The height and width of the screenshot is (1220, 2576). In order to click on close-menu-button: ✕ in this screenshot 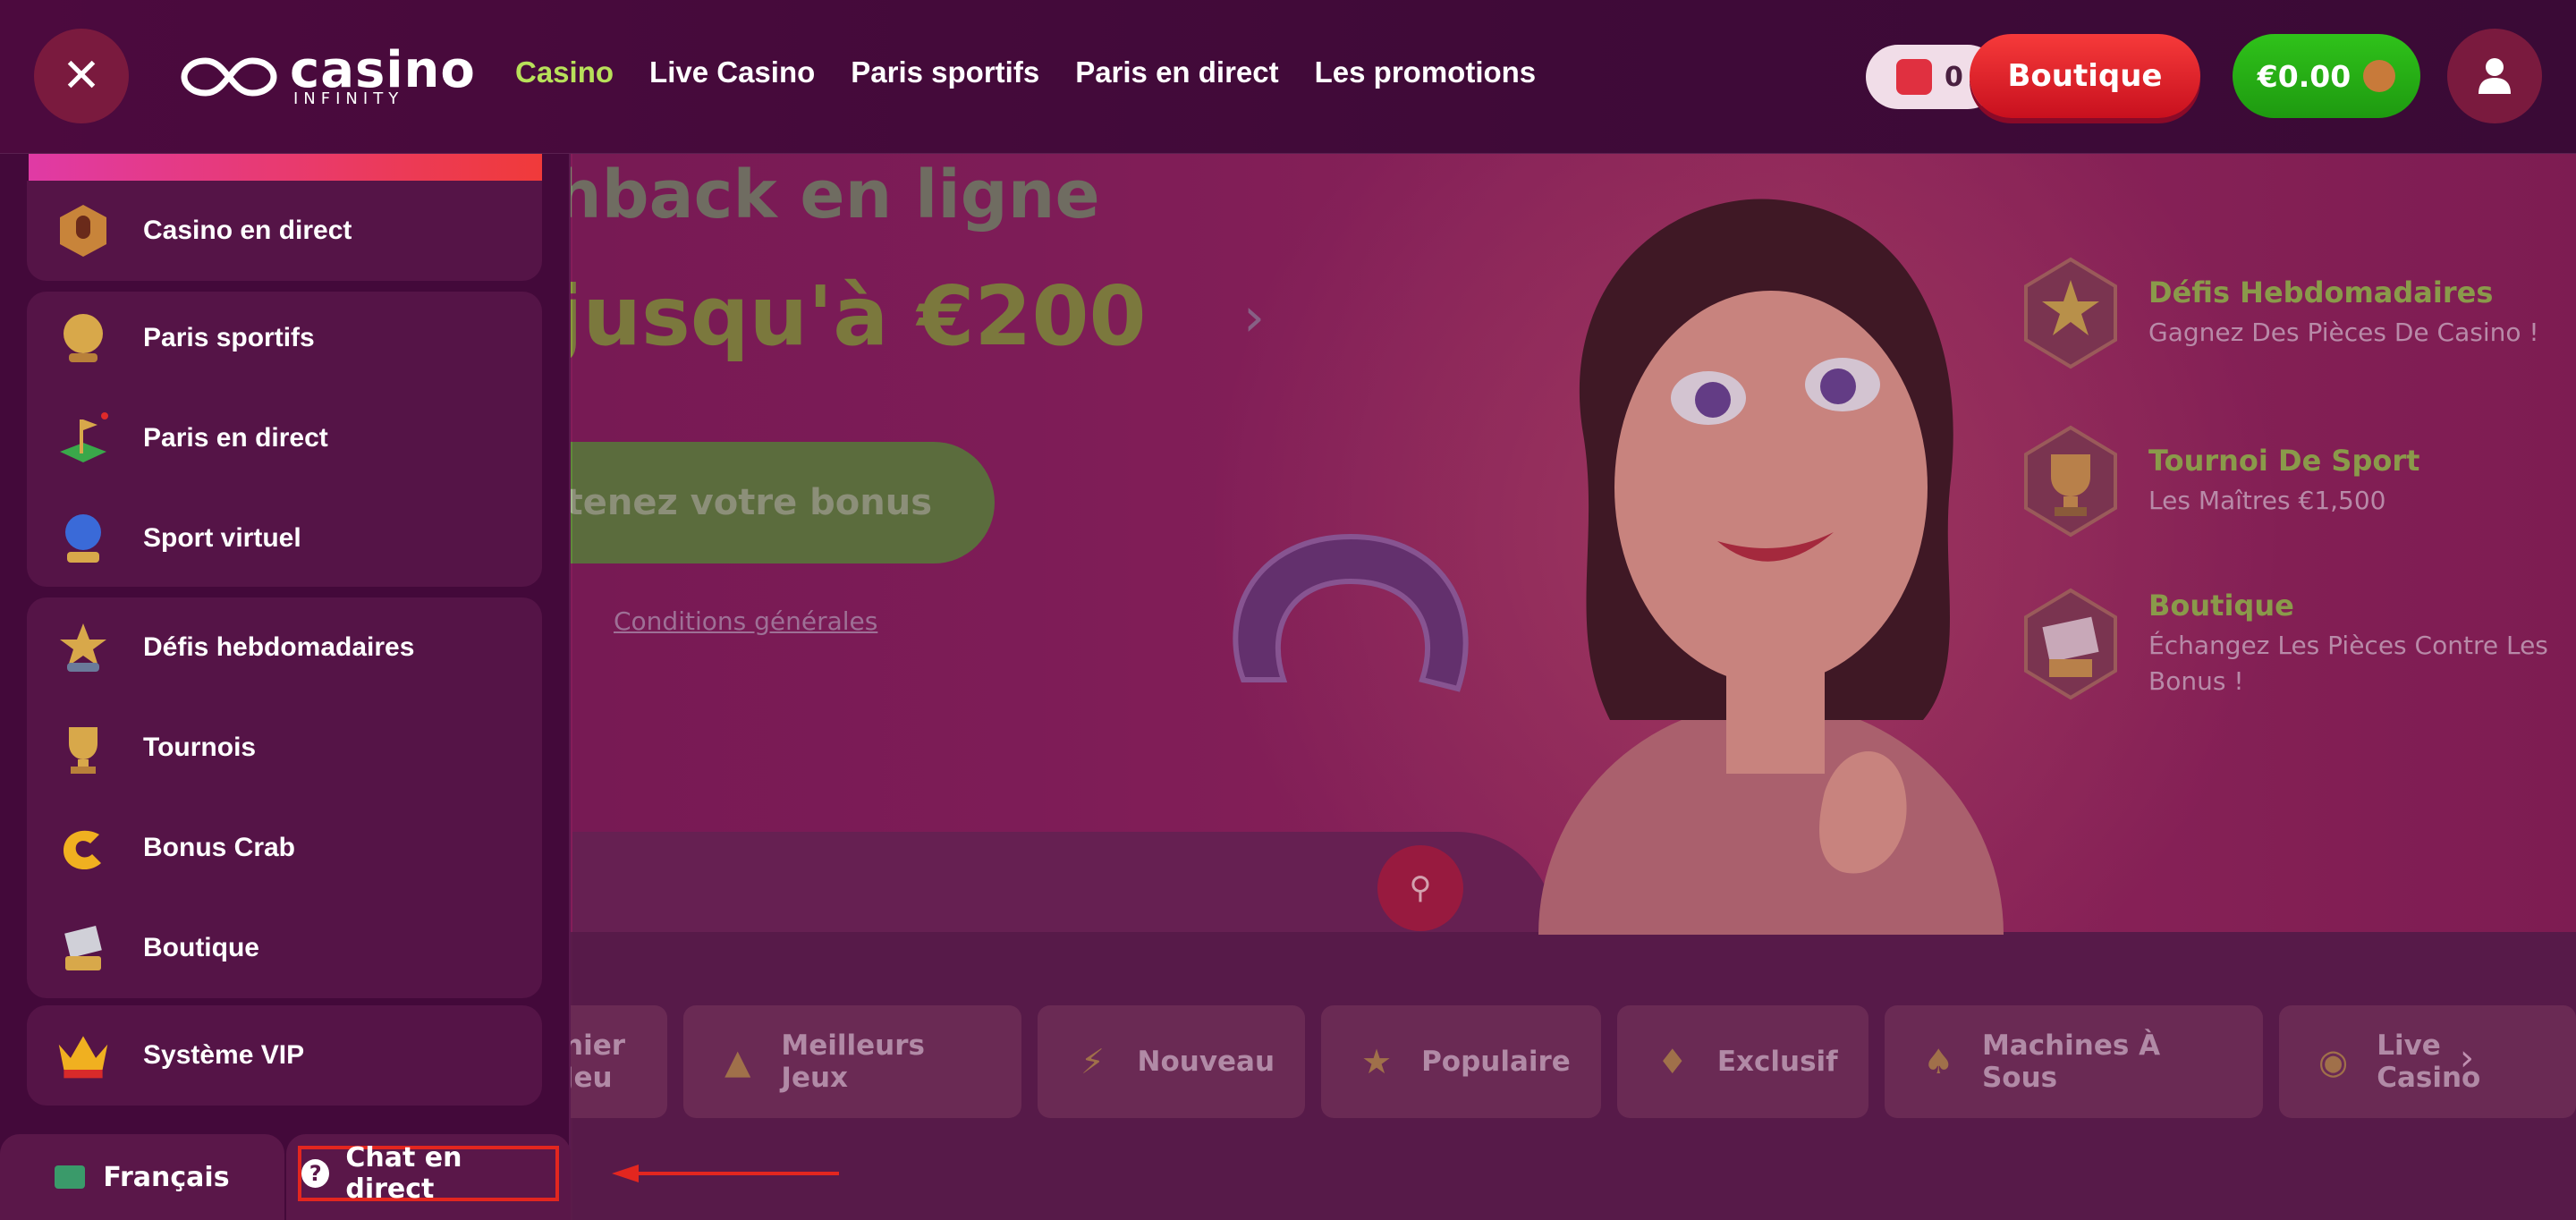, I will do `click(81, 76)`.